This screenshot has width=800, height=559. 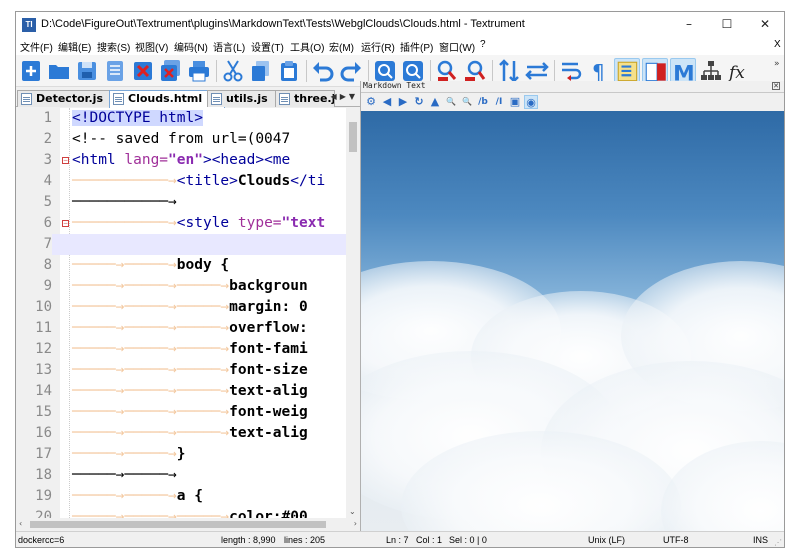 I want to click on menu-help: ?, so click(x=483, y=44).